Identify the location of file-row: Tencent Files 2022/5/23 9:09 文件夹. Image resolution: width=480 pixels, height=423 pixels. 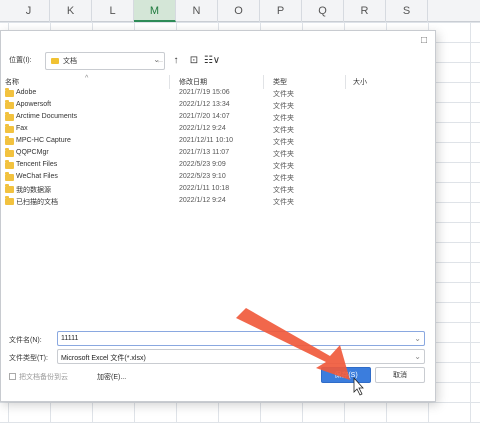
(219, 166).